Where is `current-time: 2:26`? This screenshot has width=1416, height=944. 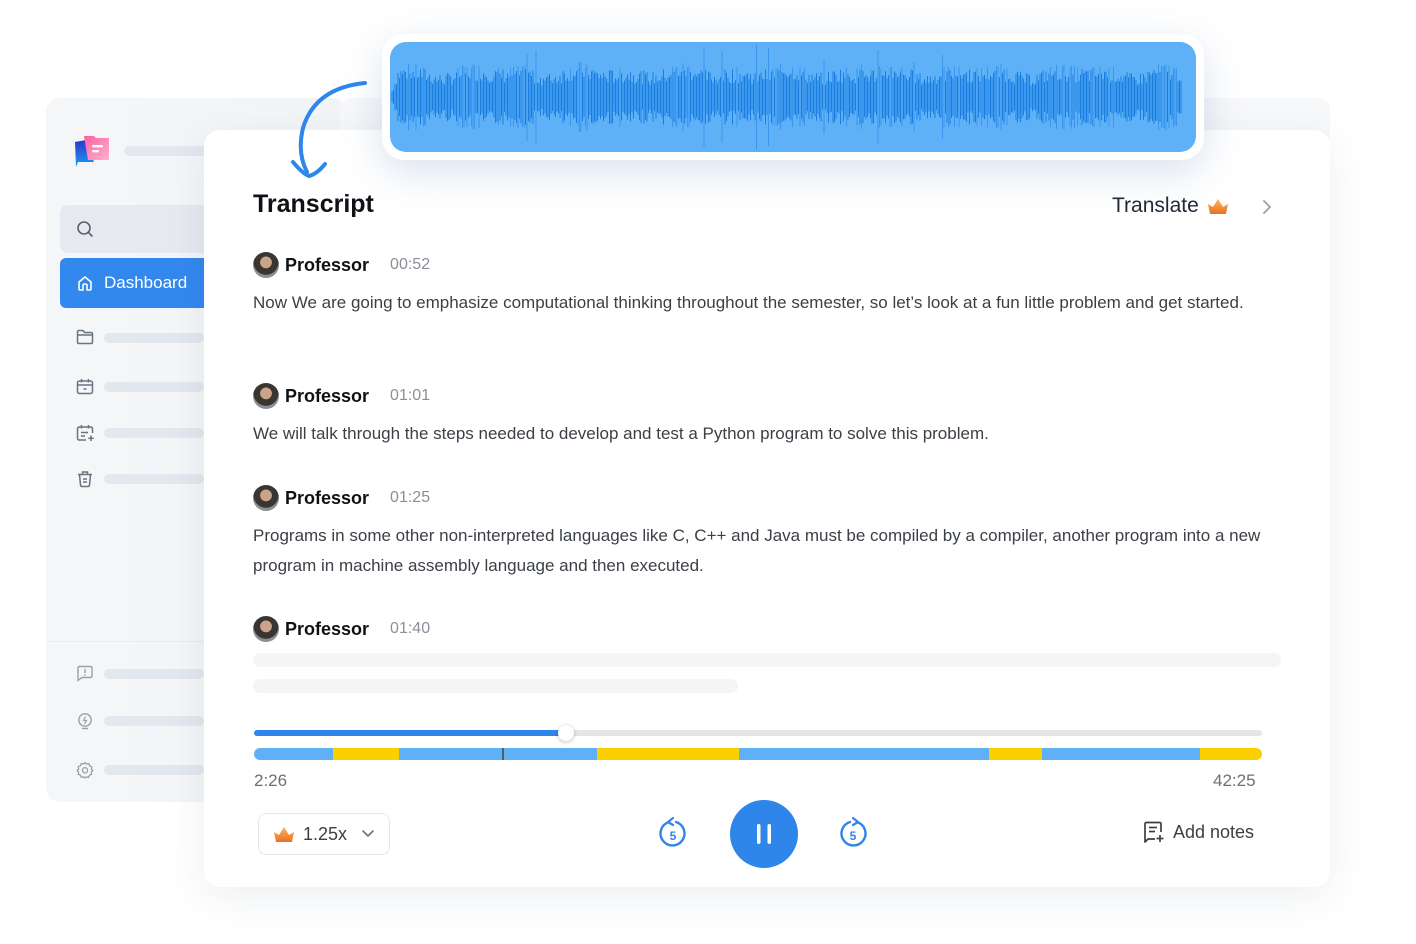 current-time: 2:26 is located at coordinates (271, 780).